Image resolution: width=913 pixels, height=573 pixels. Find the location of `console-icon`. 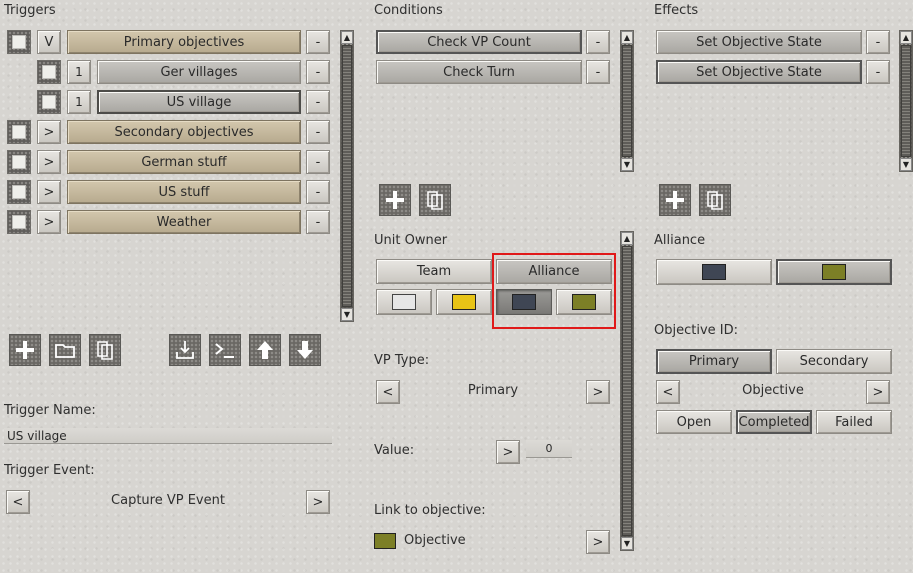

console-icon is located at coordinates (224, 350).